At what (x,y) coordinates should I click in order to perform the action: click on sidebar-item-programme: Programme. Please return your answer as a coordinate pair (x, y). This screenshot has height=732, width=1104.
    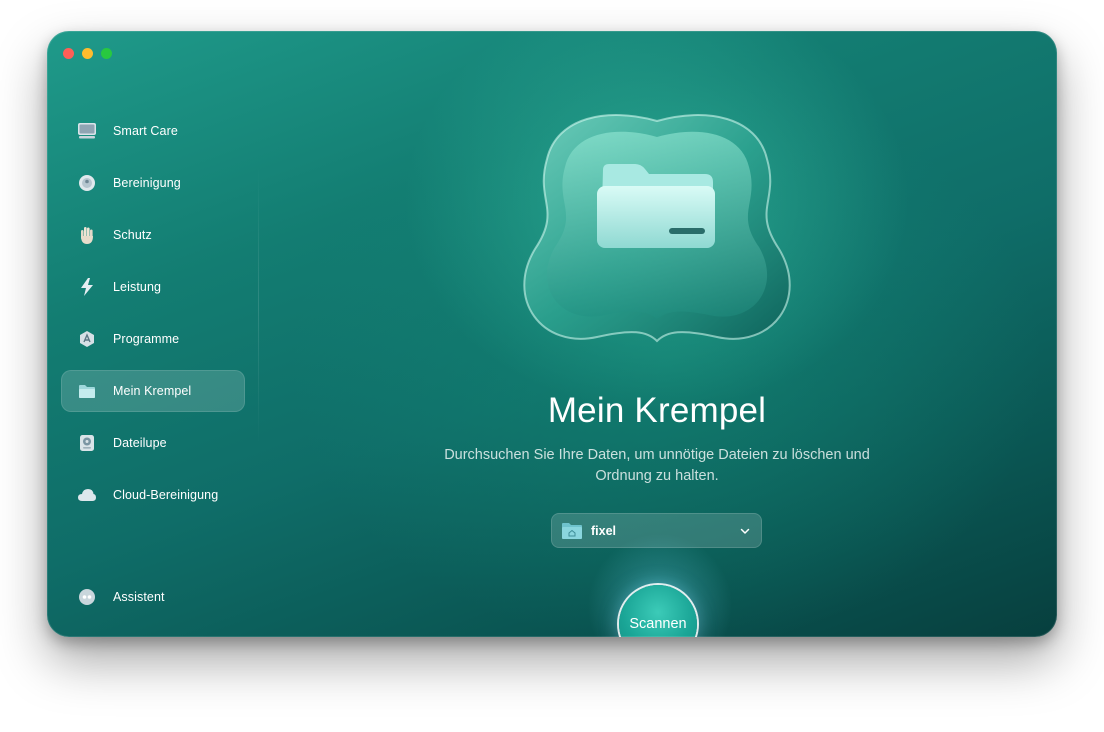
    Looking at the image, I should click on (153, 339).